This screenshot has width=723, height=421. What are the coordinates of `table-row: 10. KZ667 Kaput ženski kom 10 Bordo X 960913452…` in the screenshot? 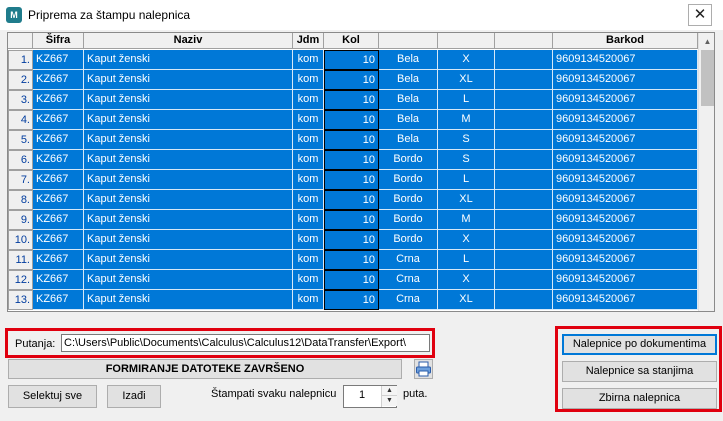 It's located at (353, 240).